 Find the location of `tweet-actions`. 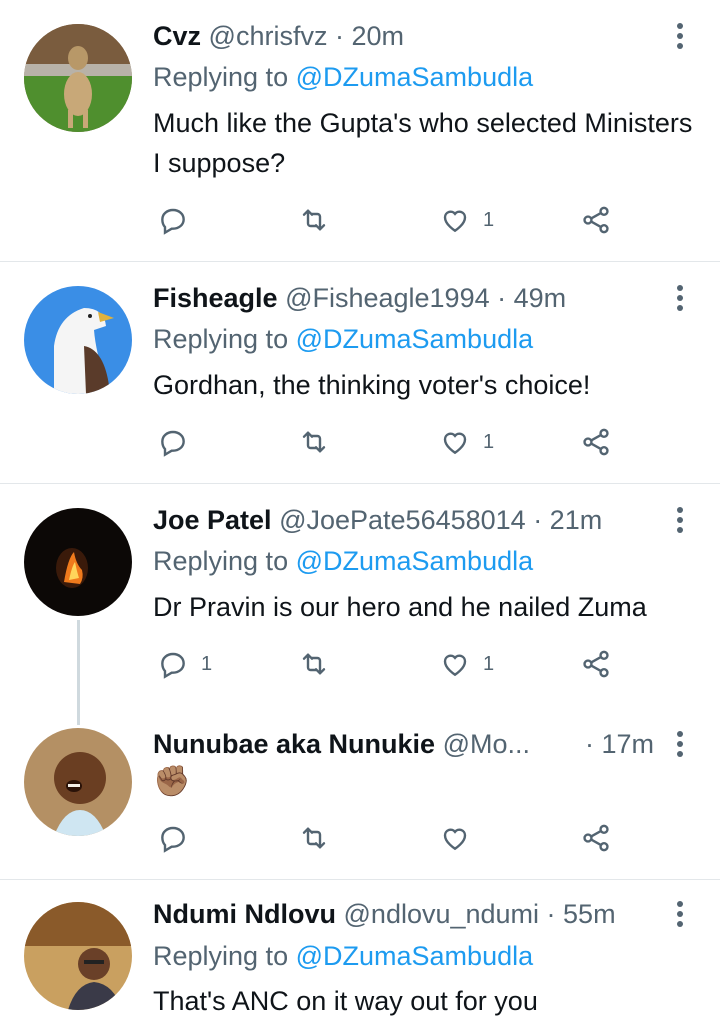

tweet-actions is located at coordinates (390, 838).